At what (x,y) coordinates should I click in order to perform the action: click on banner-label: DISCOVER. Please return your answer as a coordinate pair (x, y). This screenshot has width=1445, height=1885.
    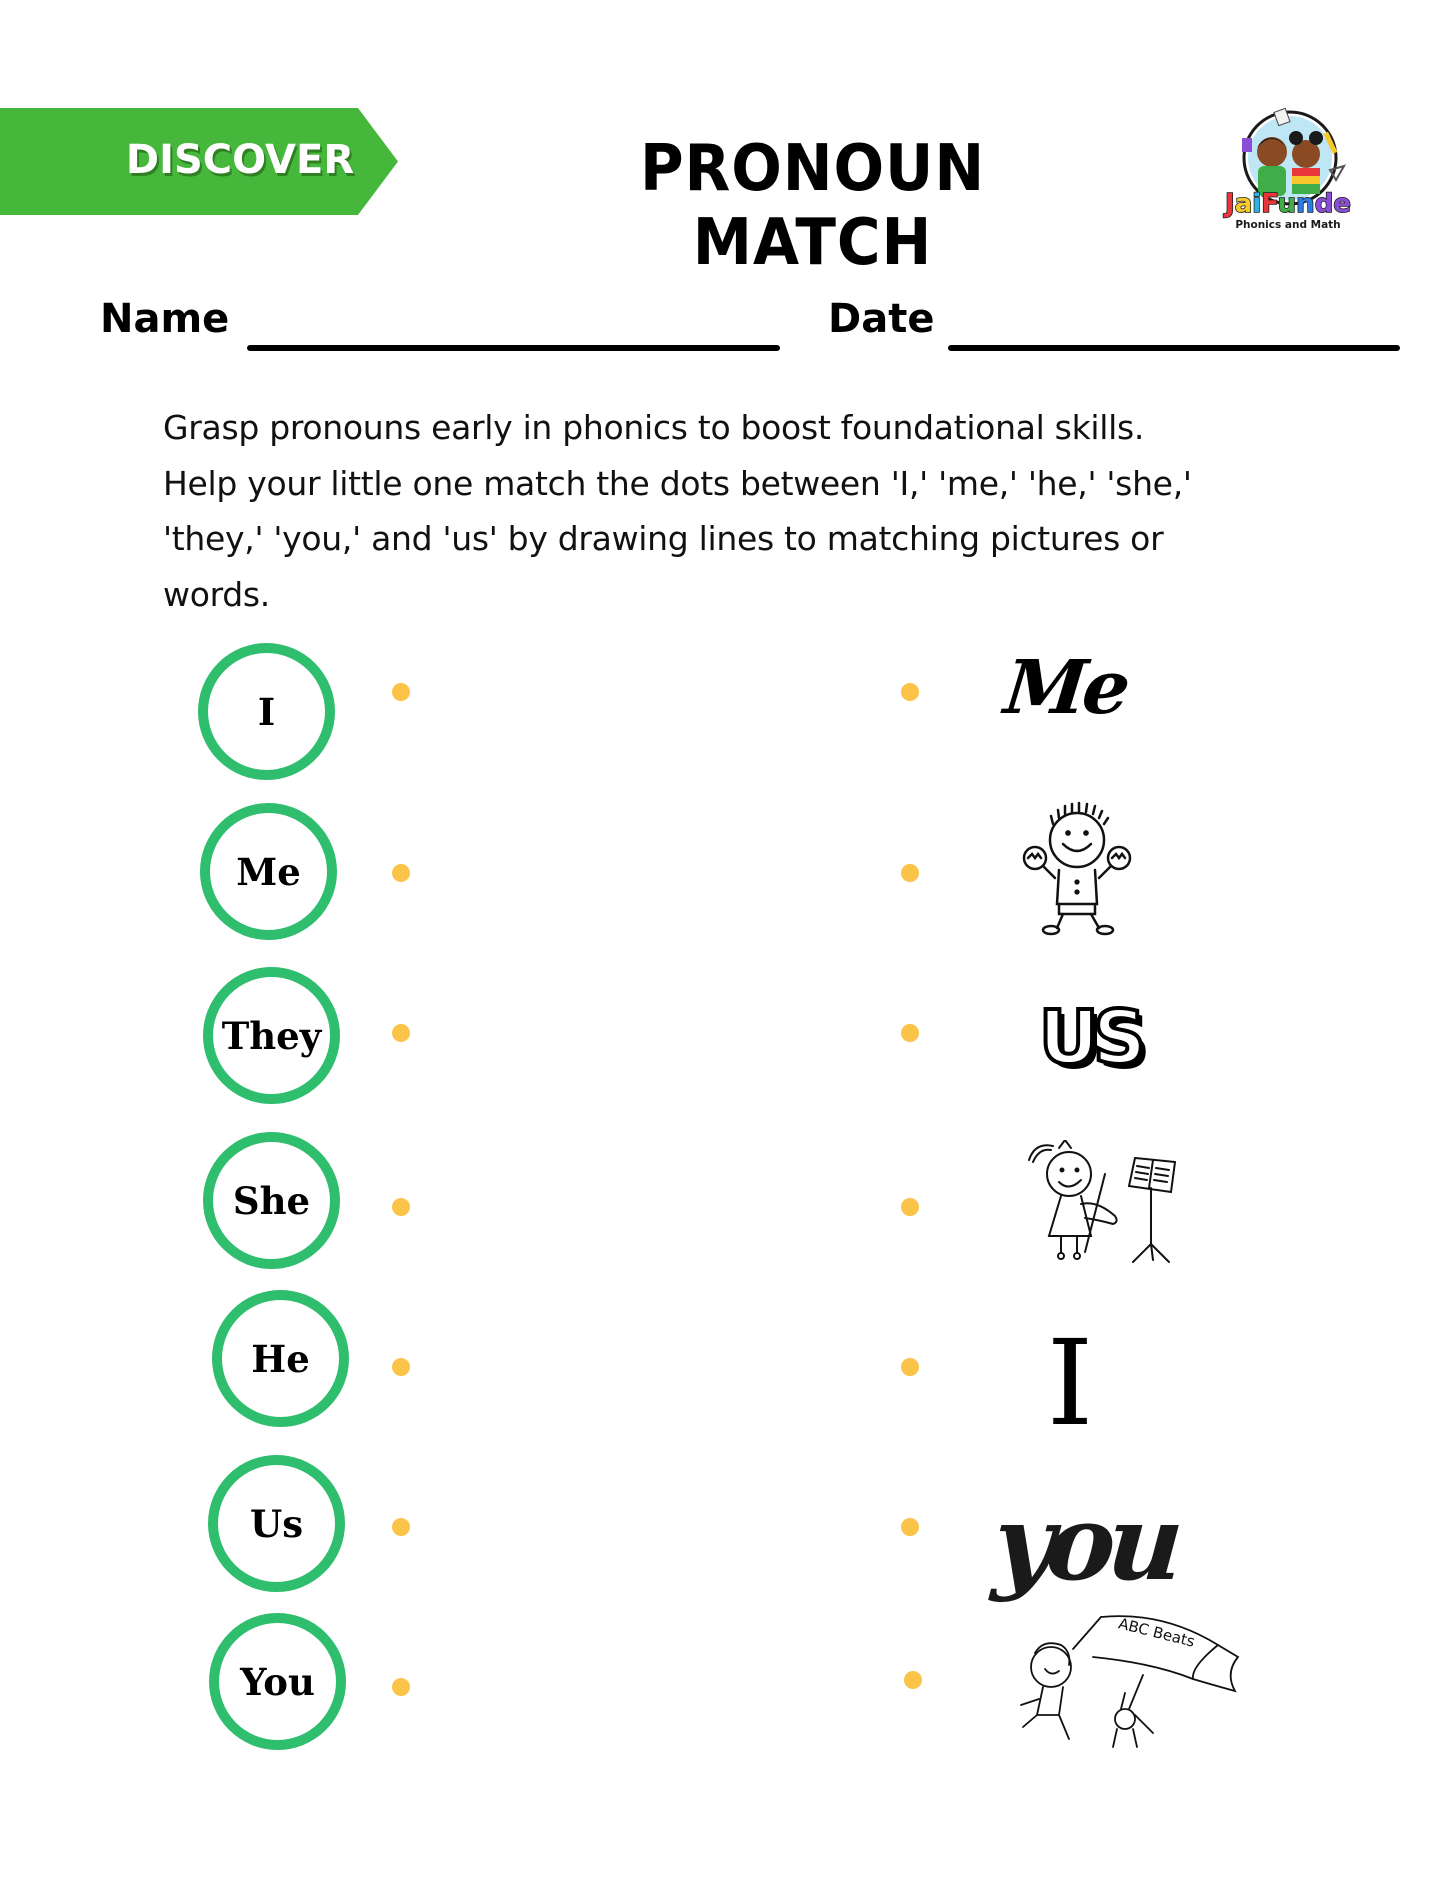
    Looking at the image, I should click on (240, 160).